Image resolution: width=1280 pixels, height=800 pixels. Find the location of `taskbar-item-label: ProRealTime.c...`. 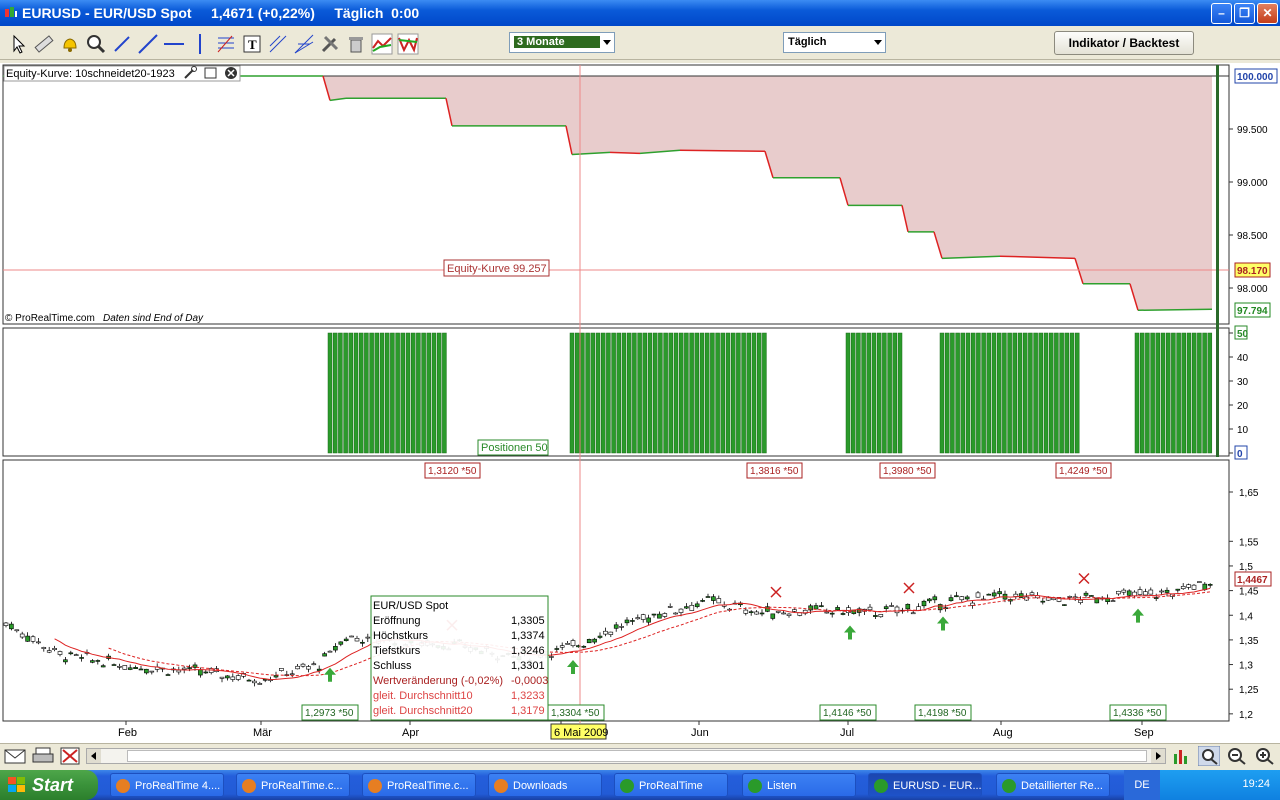

taskbar-item-label: ProRealTime.c... is located at coordinates (428, 786).